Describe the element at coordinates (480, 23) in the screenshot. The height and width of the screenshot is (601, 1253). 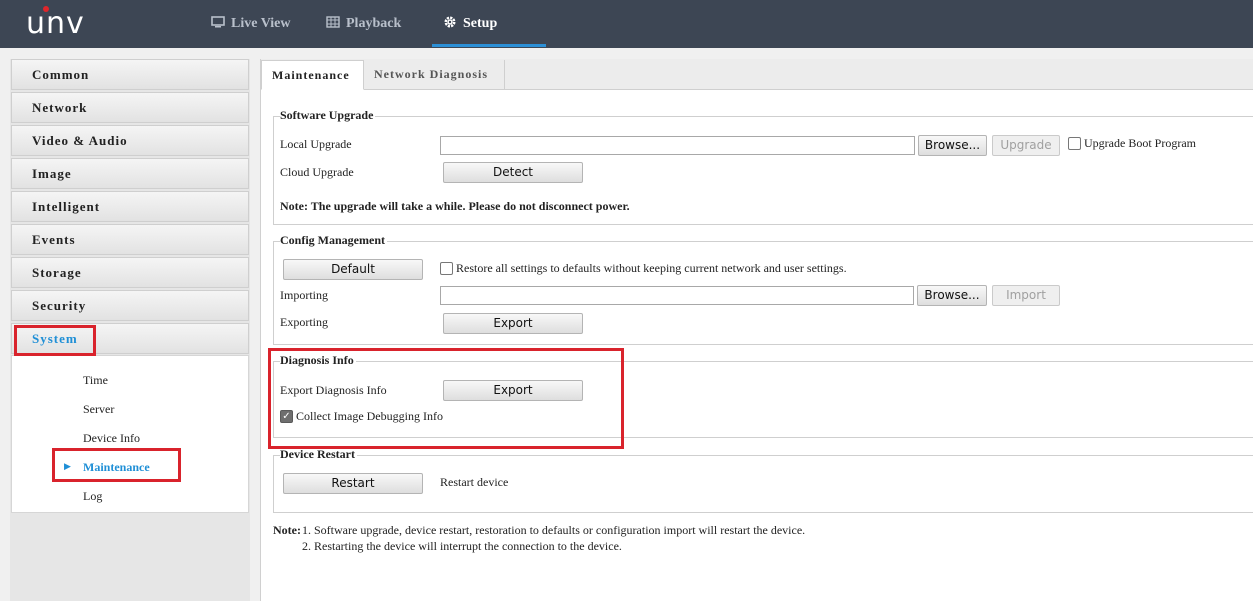
I see `nav-setup-label: Setup` at that location.